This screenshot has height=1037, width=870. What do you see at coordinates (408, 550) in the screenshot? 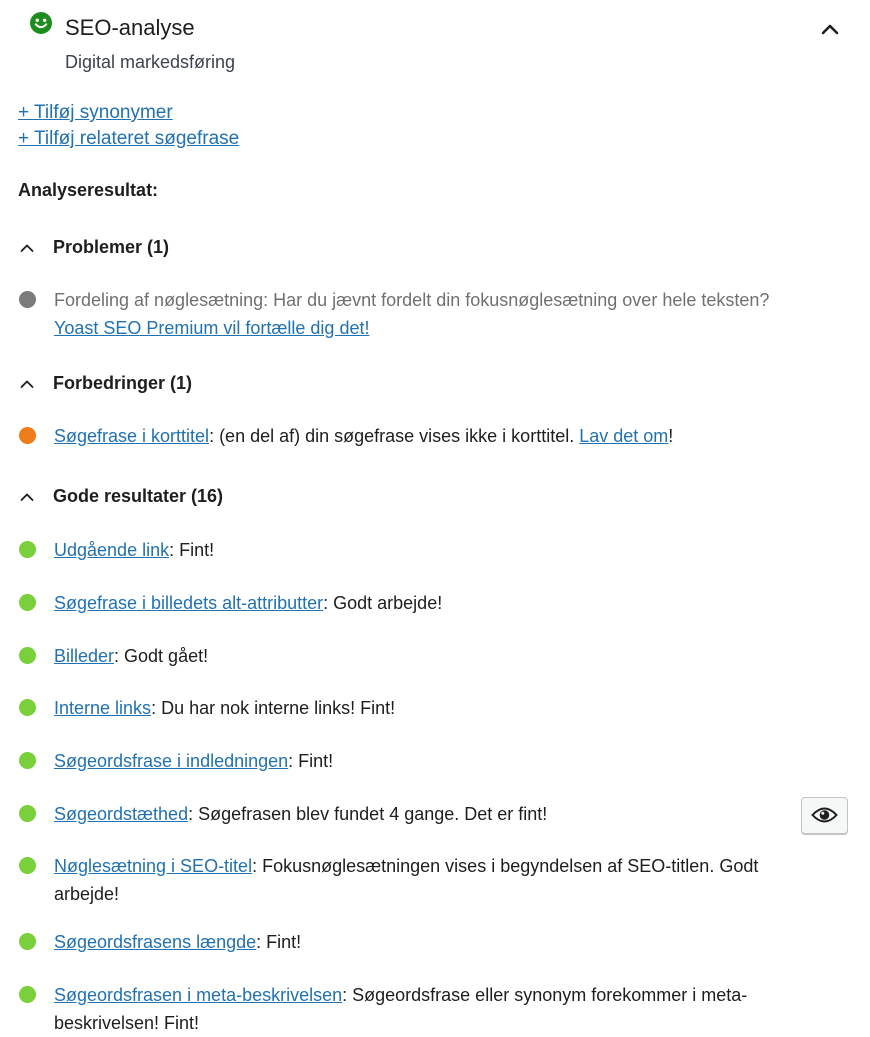
I see `list-item: Udgående link: Fint!` at bounding box center [408, 550].